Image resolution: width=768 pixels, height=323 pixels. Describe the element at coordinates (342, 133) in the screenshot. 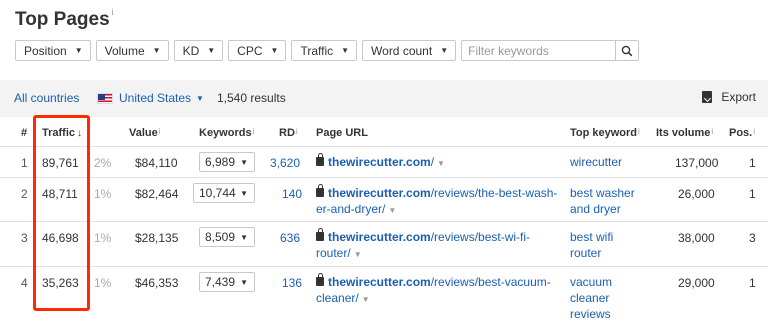

I see `col-header-page-url: Page URL` at that location.